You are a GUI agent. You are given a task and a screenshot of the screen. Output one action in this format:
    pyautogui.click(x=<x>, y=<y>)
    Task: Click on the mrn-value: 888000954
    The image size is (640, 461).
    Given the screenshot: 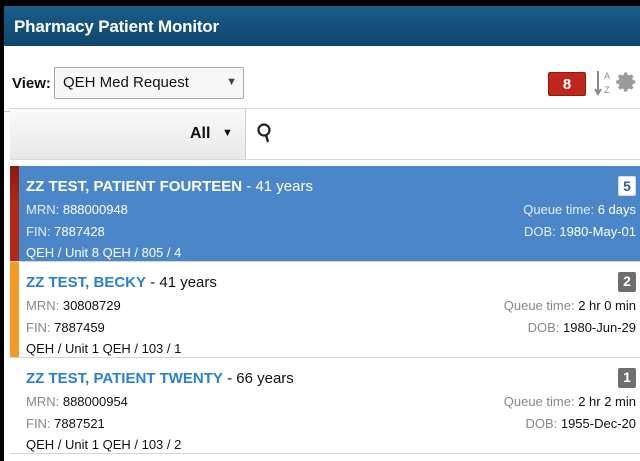 What is the action you would take?
    pyautogui.click(x=95, y=401)
    